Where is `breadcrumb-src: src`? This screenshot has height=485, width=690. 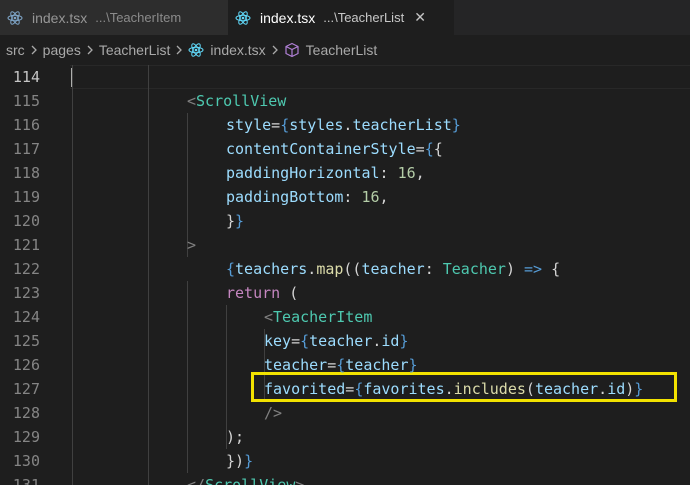
breadcrumb-src: src is located at coordinates (15, 50).